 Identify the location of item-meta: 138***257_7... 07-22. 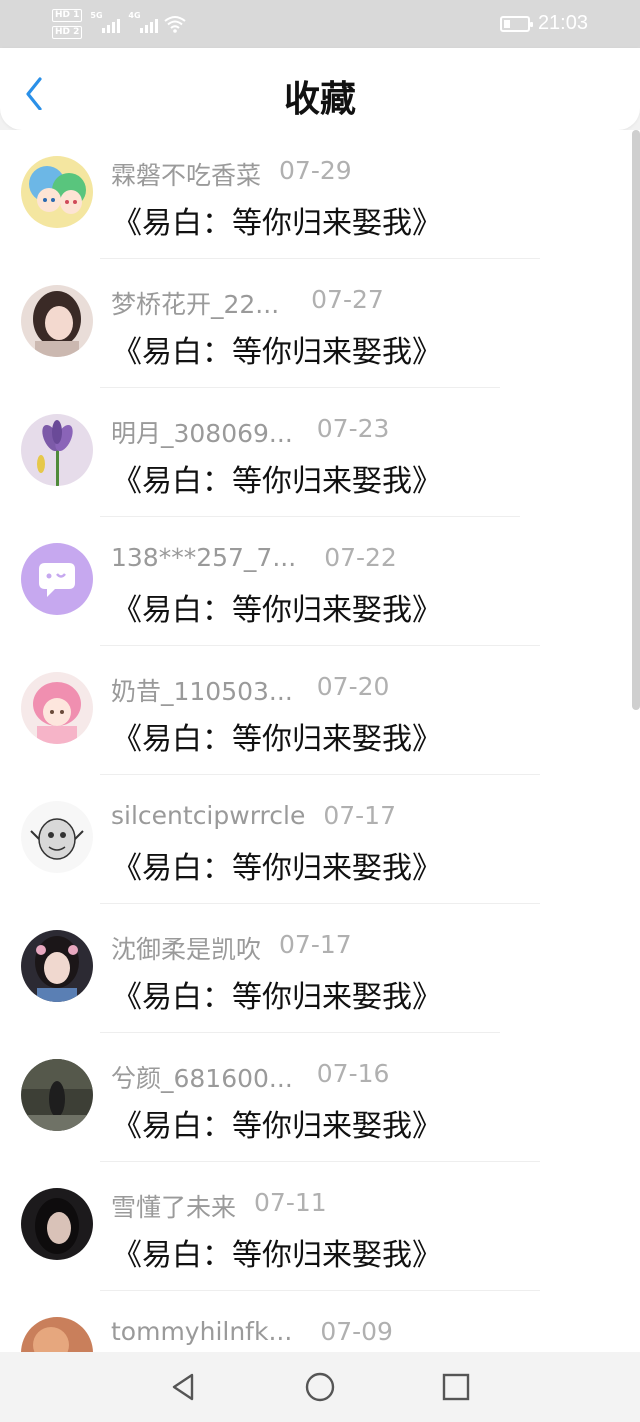
(254, 557).